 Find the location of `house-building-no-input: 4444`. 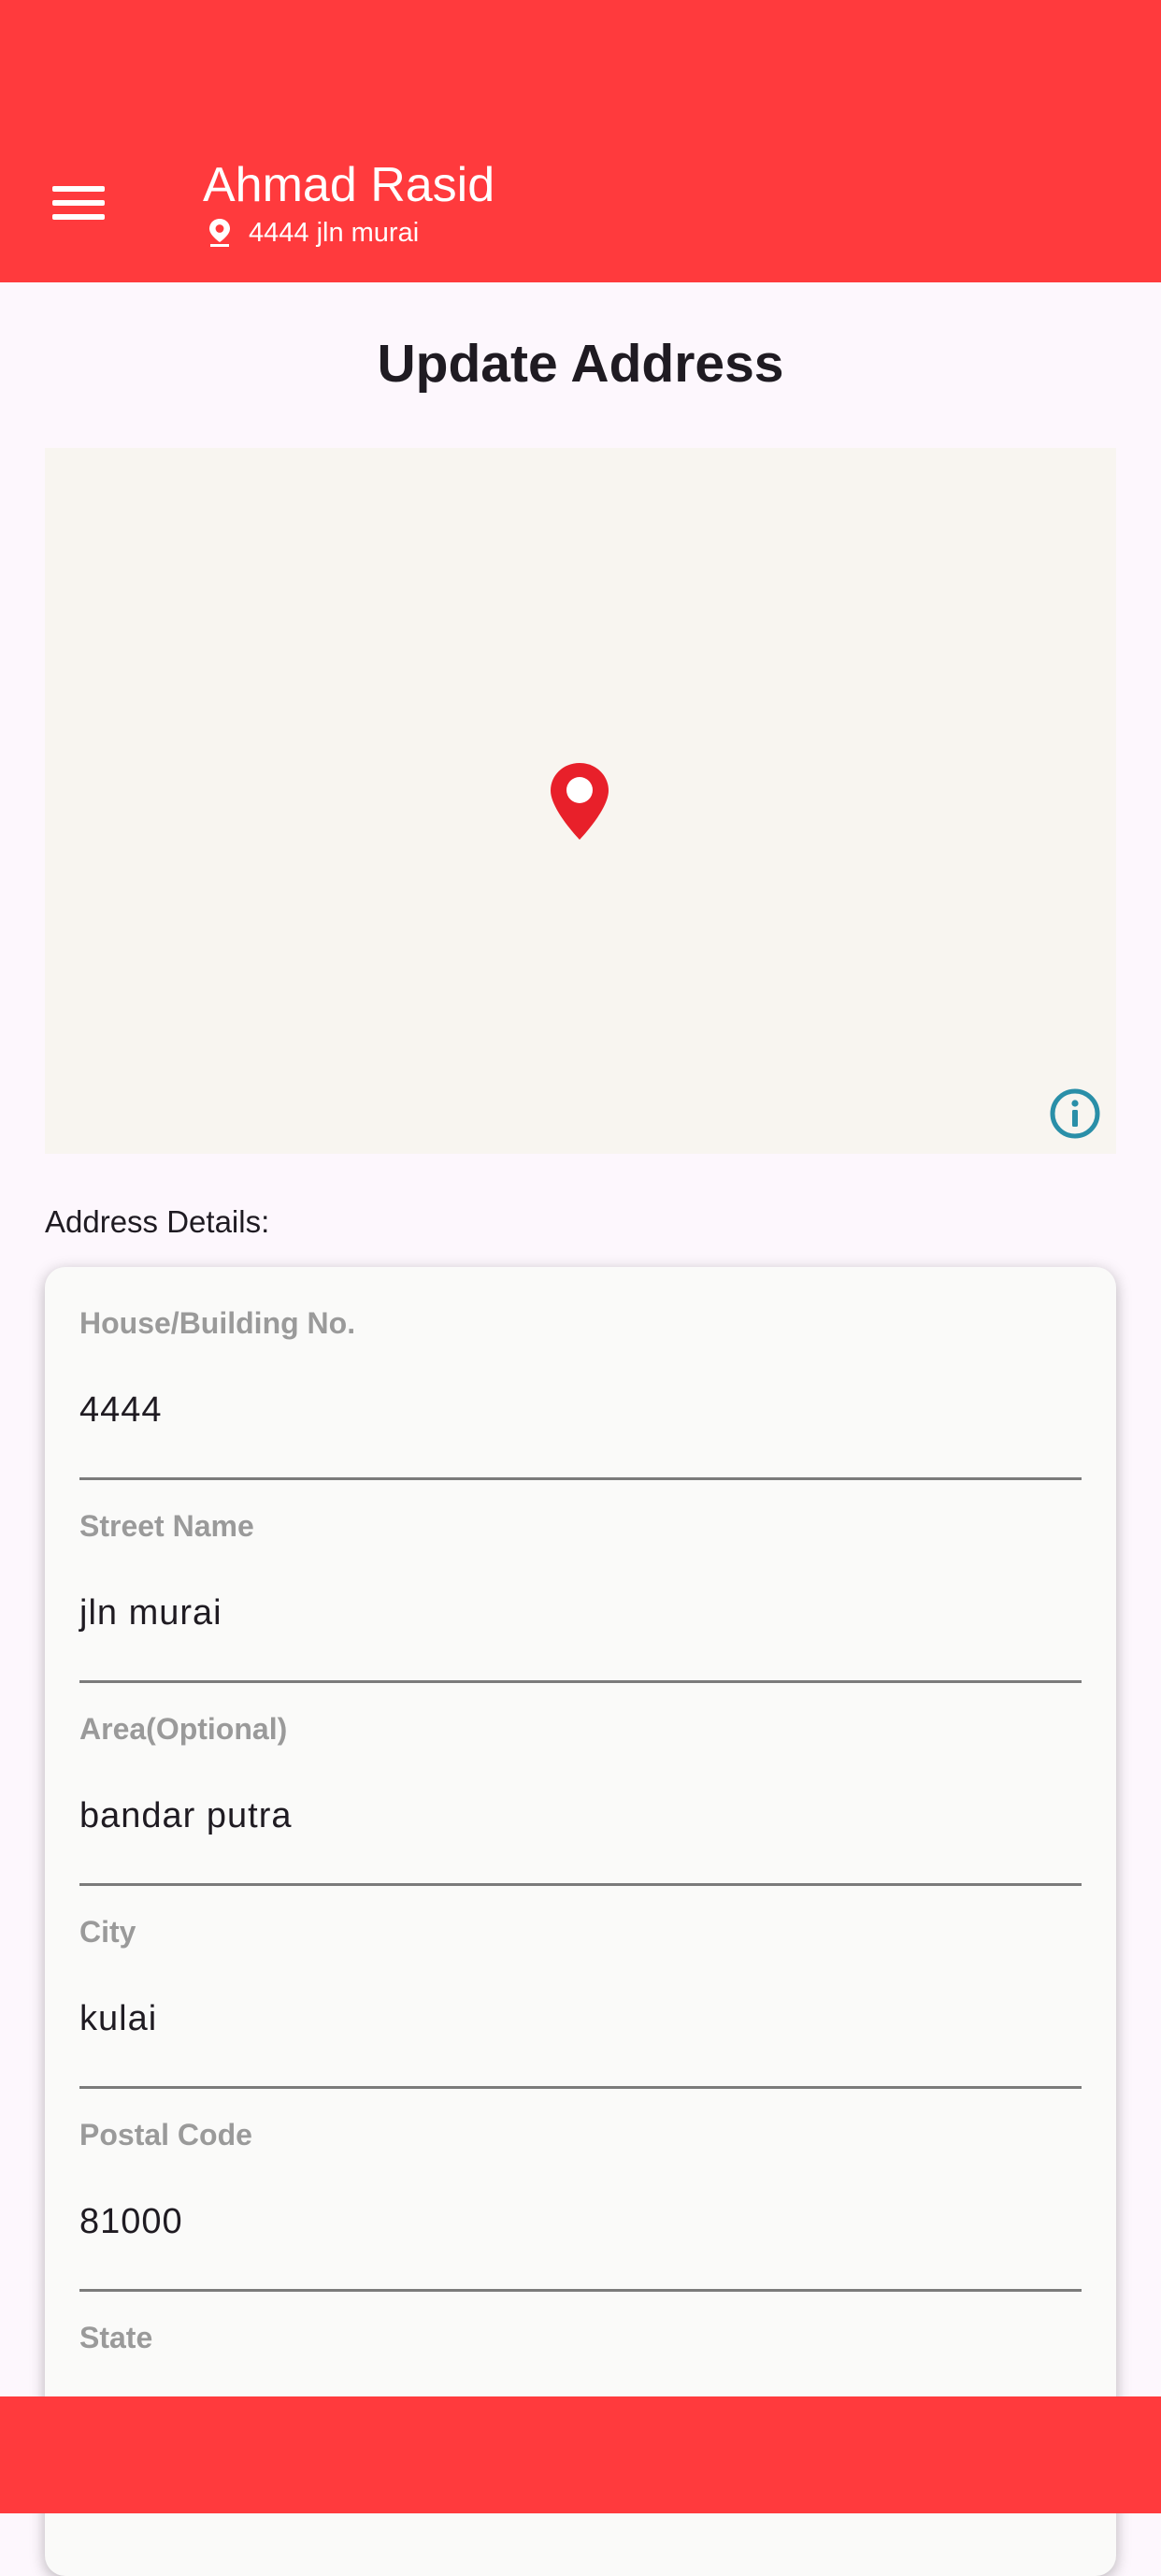

house-building-no-input: 4444 is located at coordinates (121, 1411).